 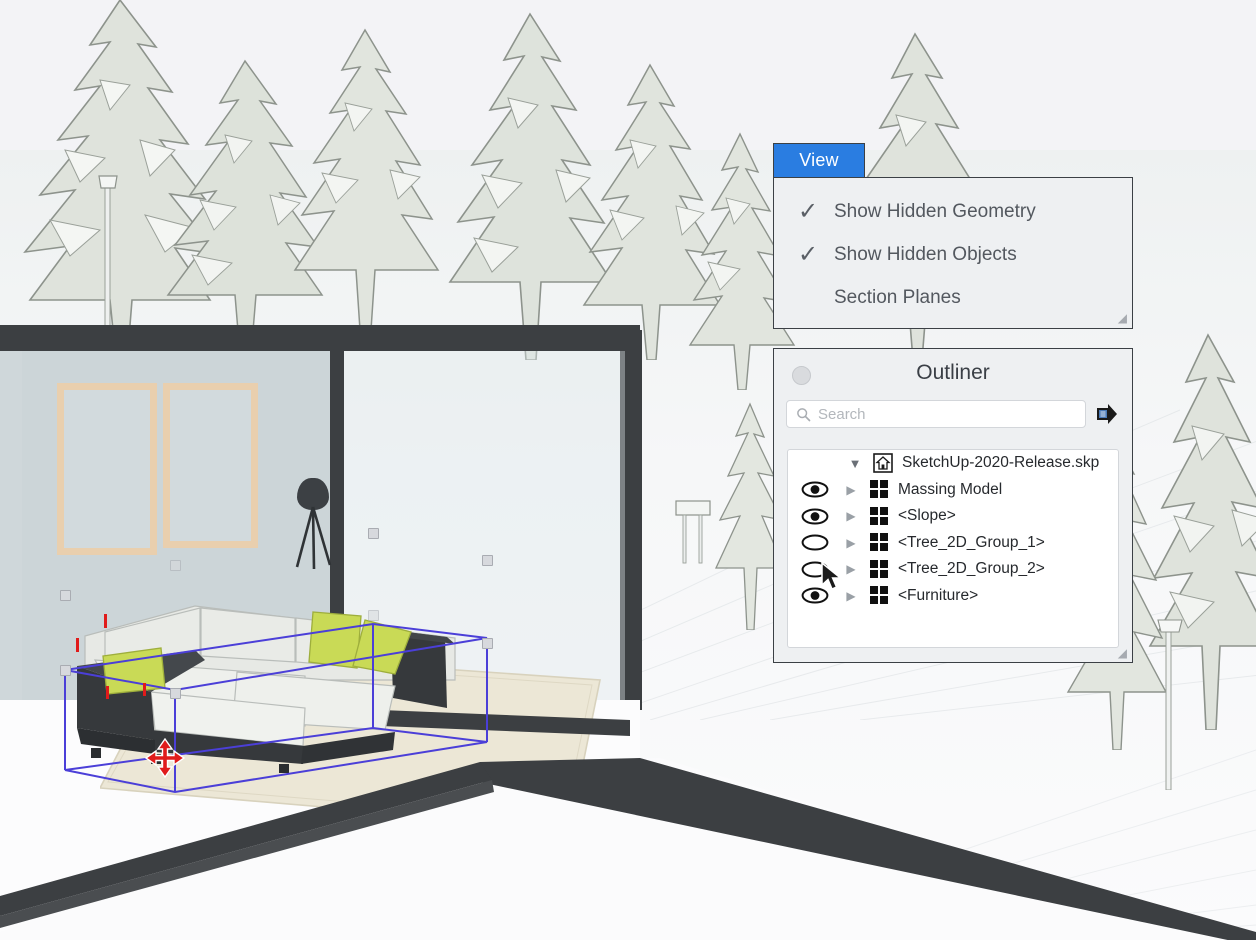 I want to click on outliner-row-tree-2d-group-1: ▶ <Tree_2D_Group_1>, so click(x=953, y=543).